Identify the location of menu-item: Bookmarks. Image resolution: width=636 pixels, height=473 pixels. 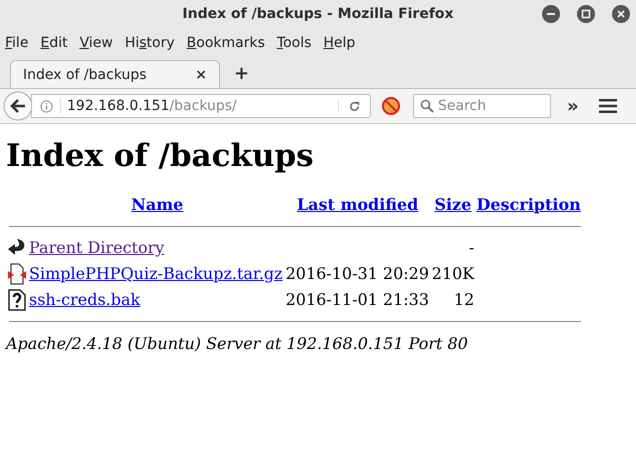
(225, 43).